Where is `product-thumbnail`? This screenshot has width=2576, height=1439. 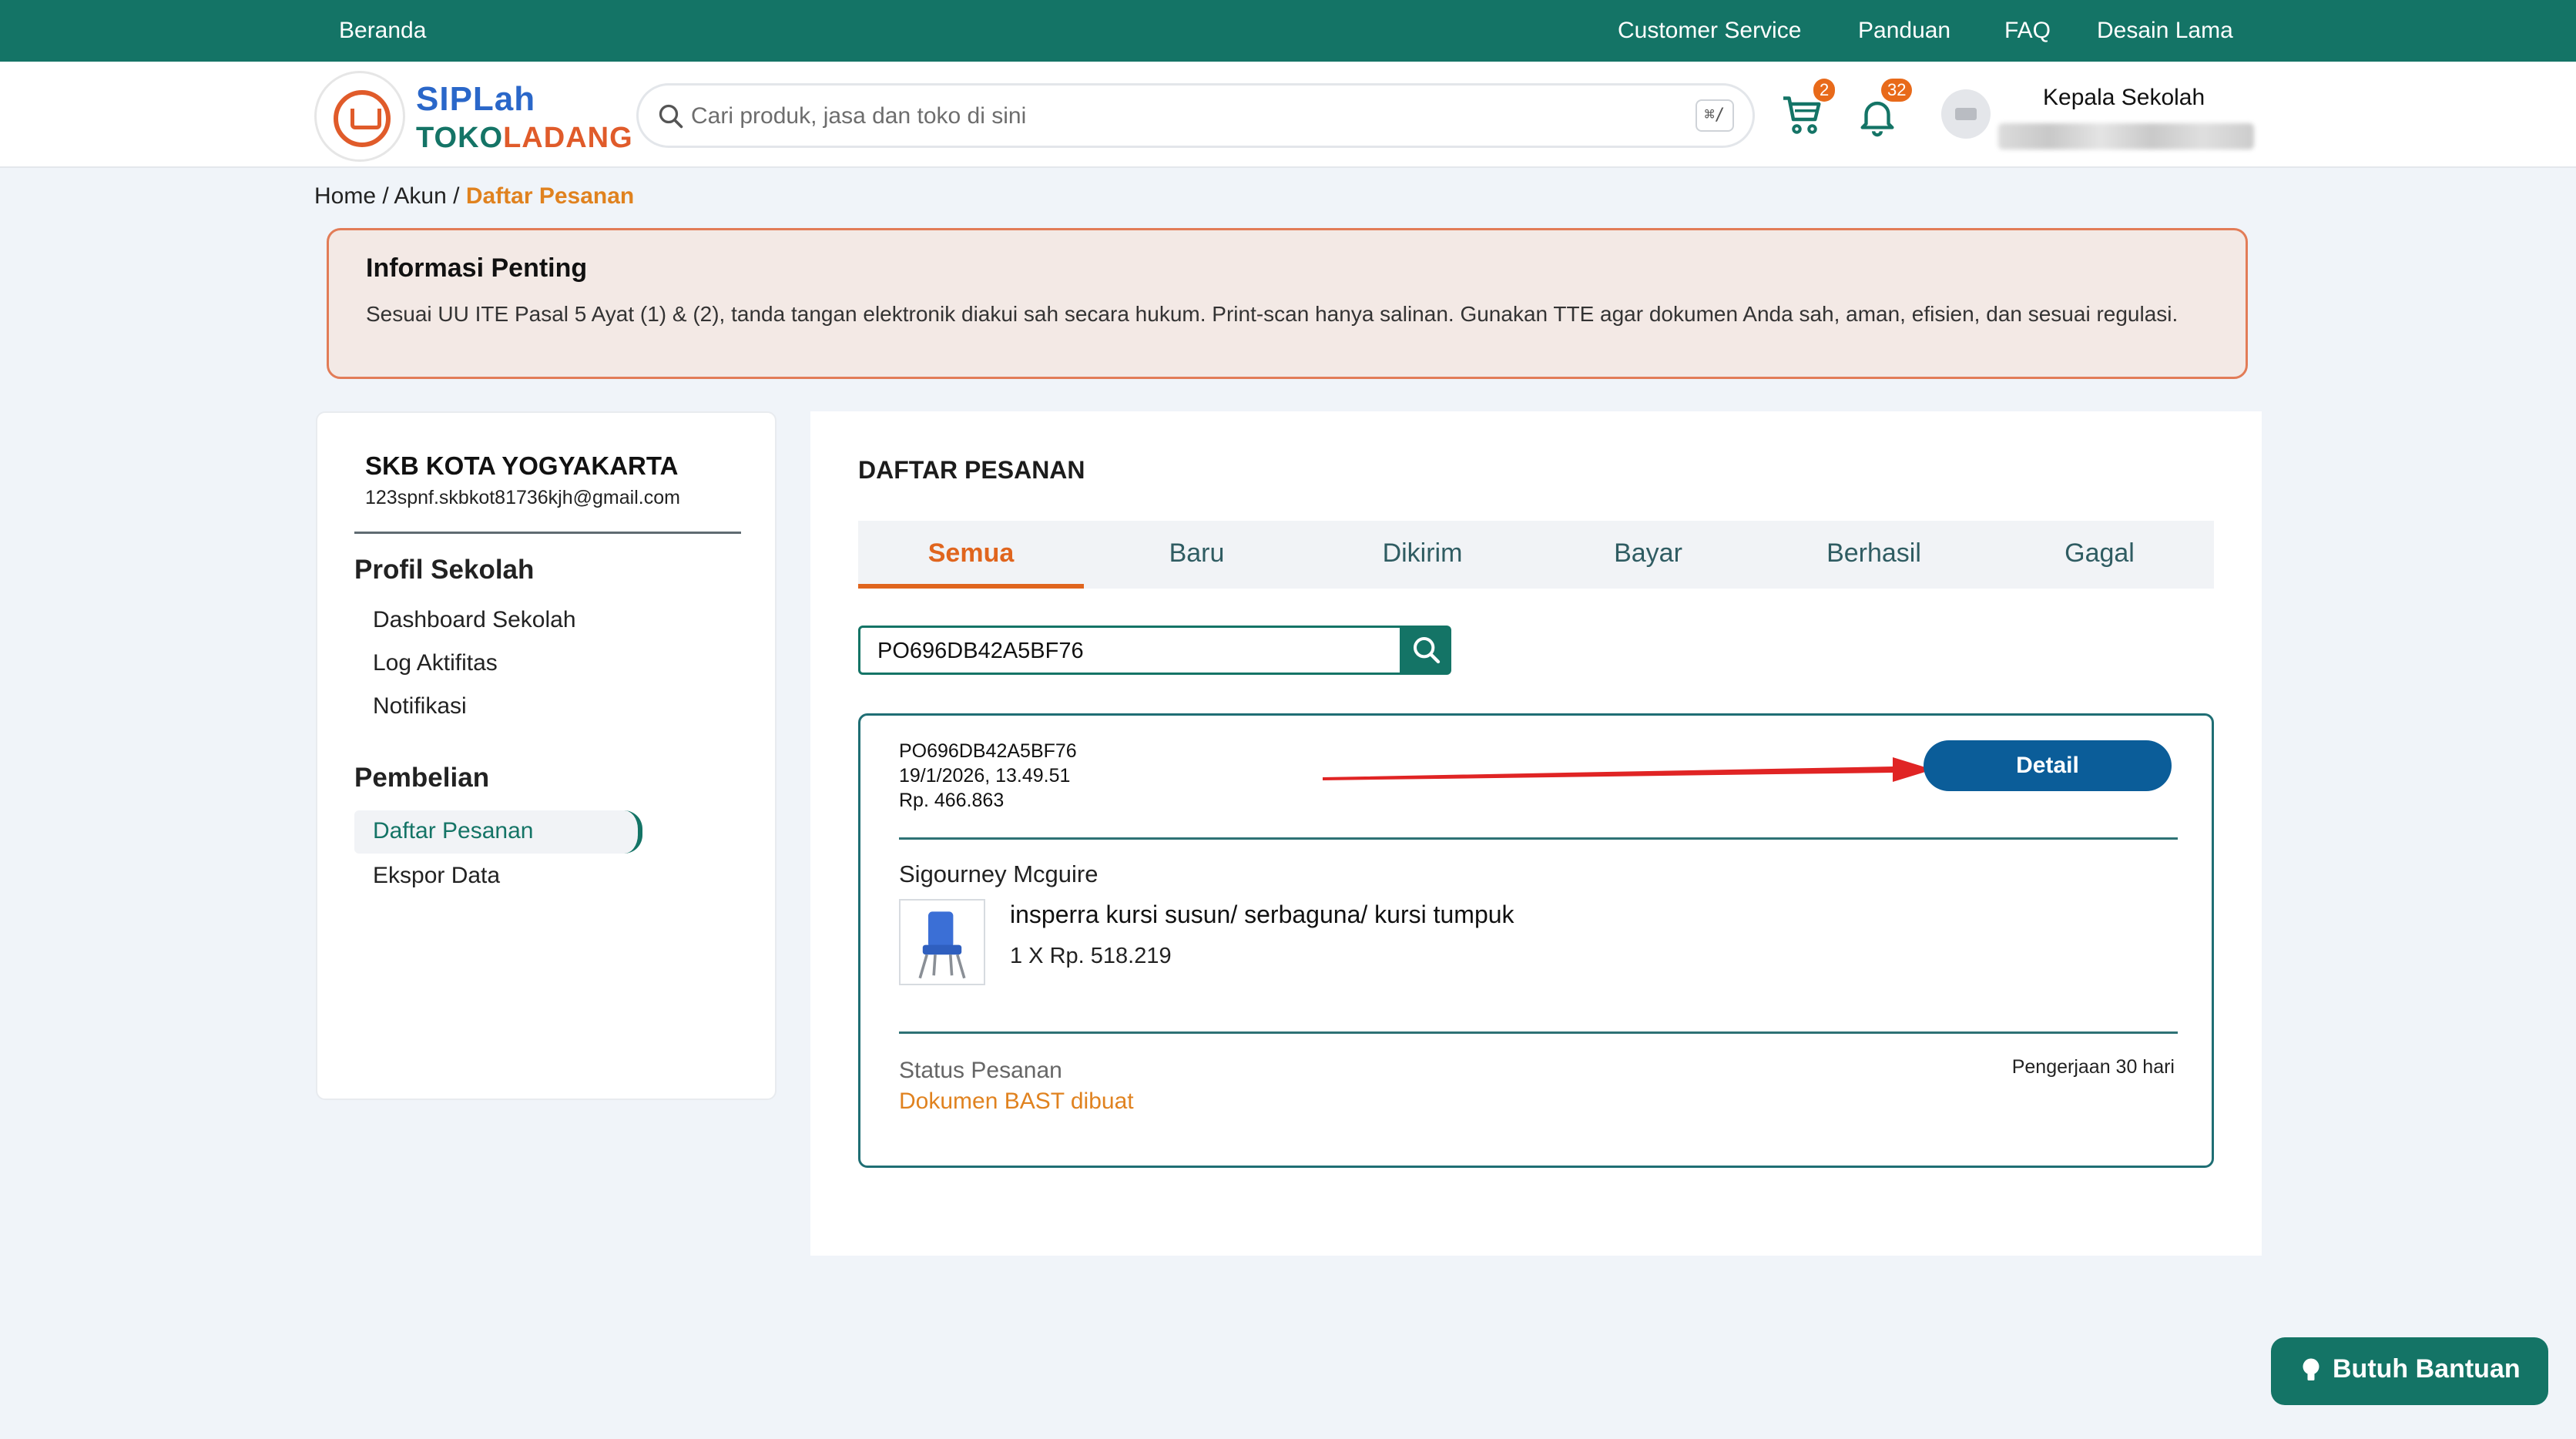 product-thumbnail is located at coordinates (942, 942).